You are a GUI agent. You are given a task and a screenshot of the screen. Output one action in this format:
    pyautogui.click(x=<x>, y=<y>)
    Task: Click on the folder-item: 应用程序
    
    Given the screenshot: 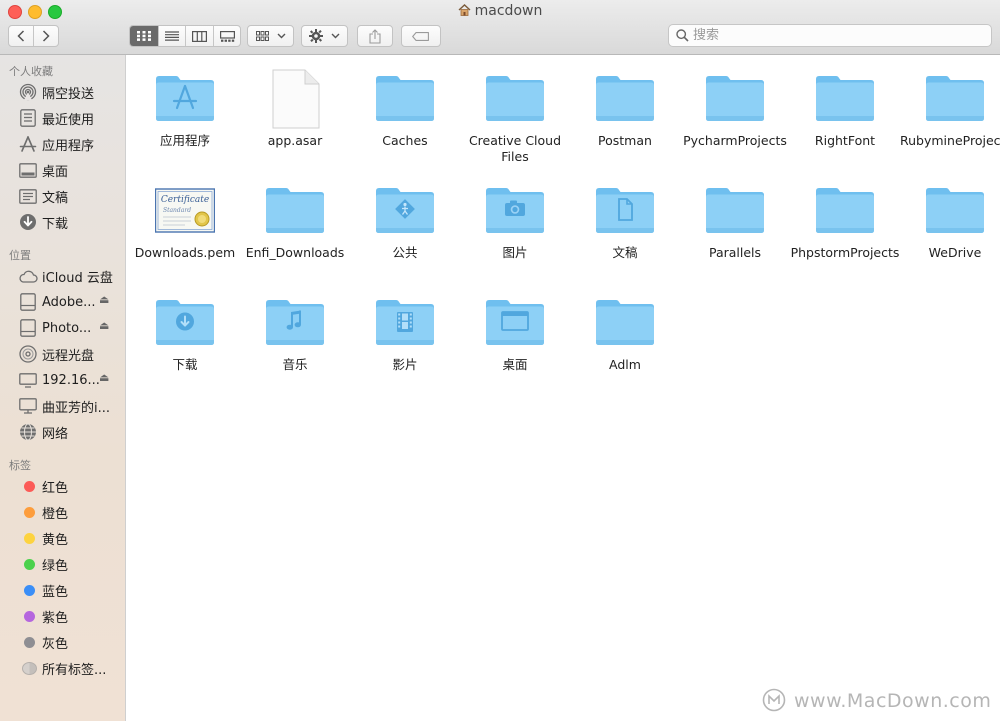 What is the action you would take?
    pyautogui.click(x=185, y=119)
    